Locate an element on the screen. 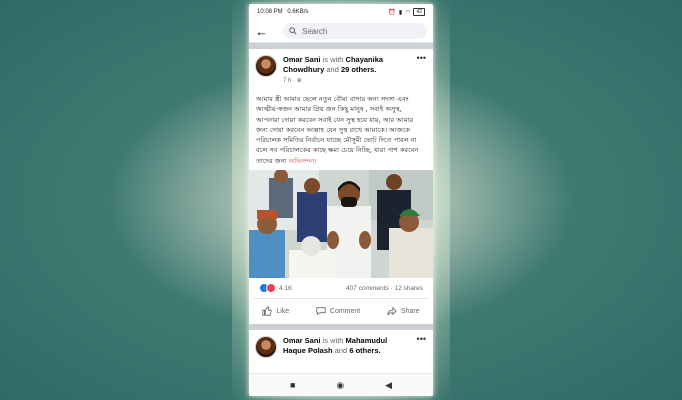 This screenshot has width=682, height=400. reaction-count: 4.1K is located at coordinates (286, 288).